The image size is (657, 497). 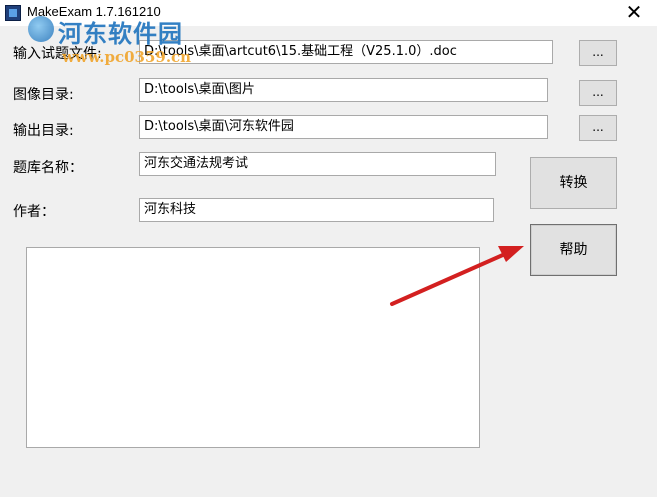 What do you see at coordinates (343, 127) in the screenshot?
I see `output-dir-field: D:\tools\桌面\河东软件园` at bounding box center [343, 127].